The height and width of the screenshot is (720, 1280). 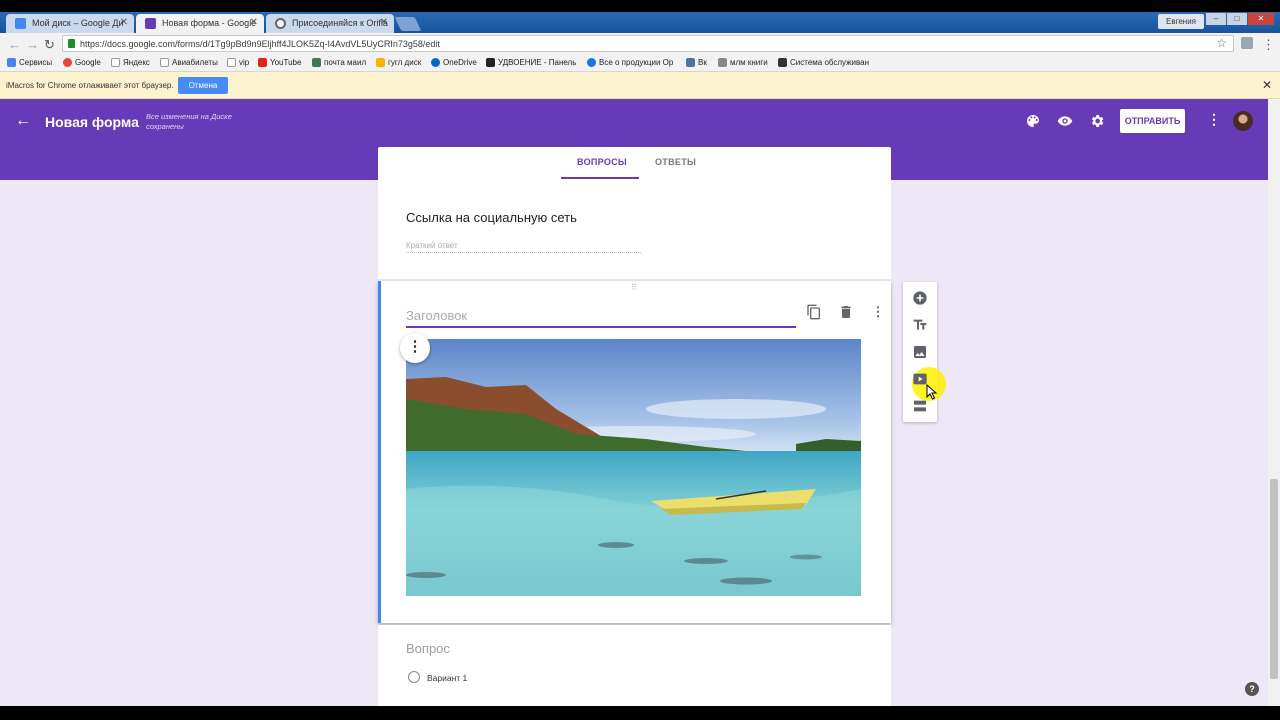 What do you see at coordinates (428, 648) in the screenshot?
I see `question-title: Вопрос` at bounding box center [428, 648].